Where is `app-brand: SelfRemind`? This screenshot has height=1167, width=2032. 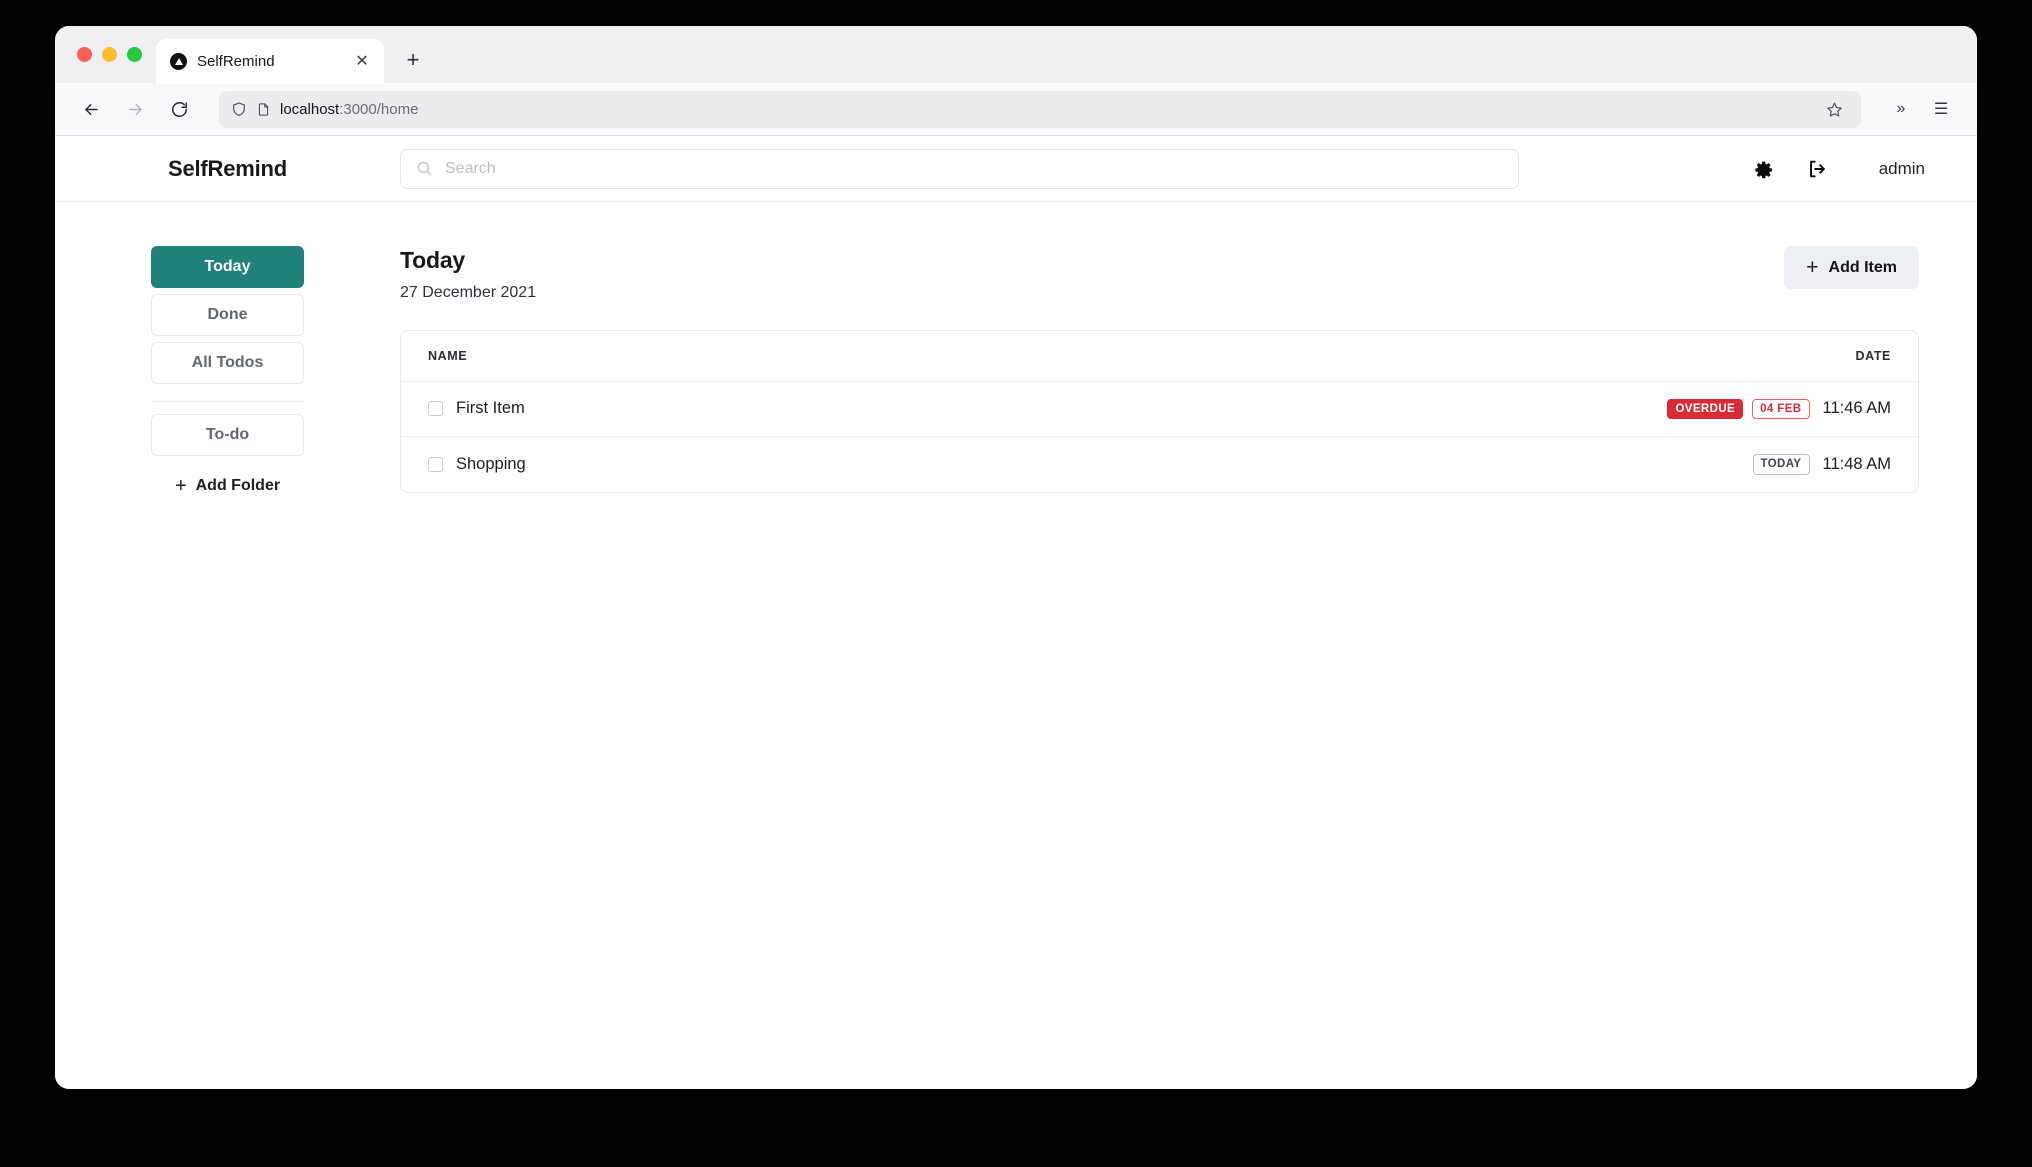
app-brand: SelfRemind is located at coordinates (227, 168).